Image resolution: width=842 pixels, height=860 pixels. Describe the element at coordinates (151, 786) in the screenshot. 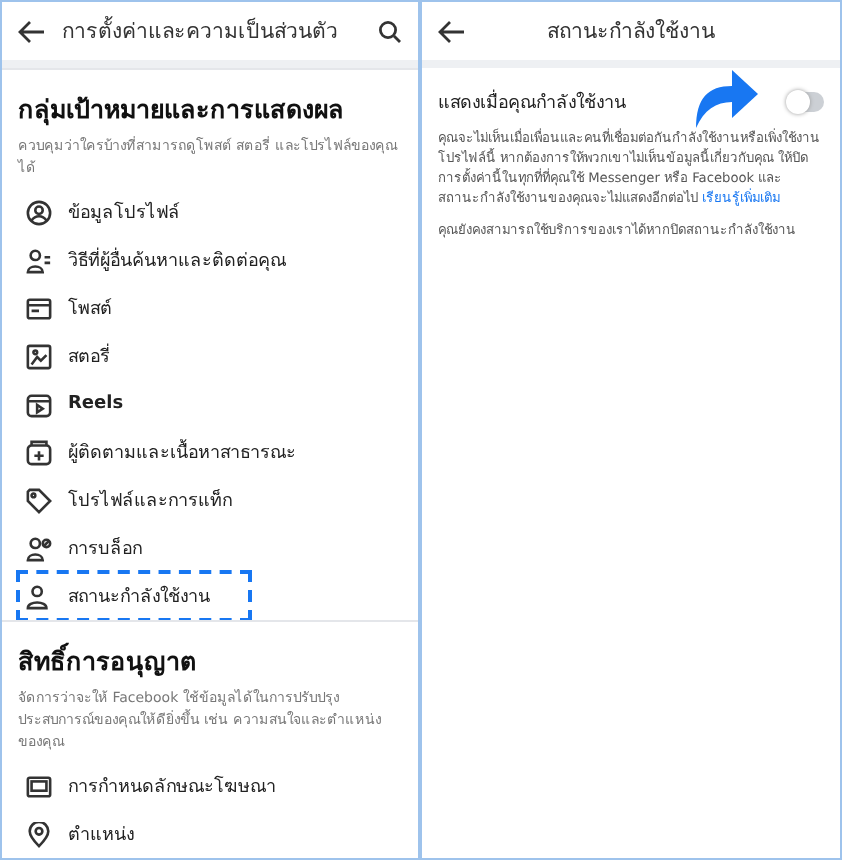

I see `settings-item: การกำหนดลักษณะโฆษณา` at that location.